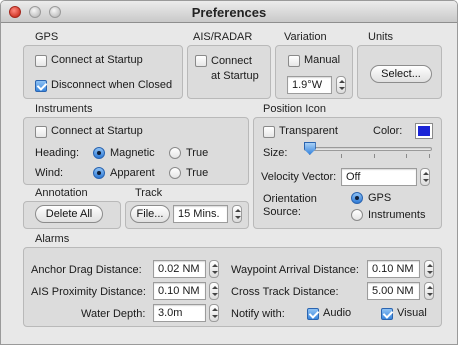  What do you see at coordinates (64, 109) in the screenshot?
I see `instruments-group-label: Instruments` at bounding box center [64, 109].